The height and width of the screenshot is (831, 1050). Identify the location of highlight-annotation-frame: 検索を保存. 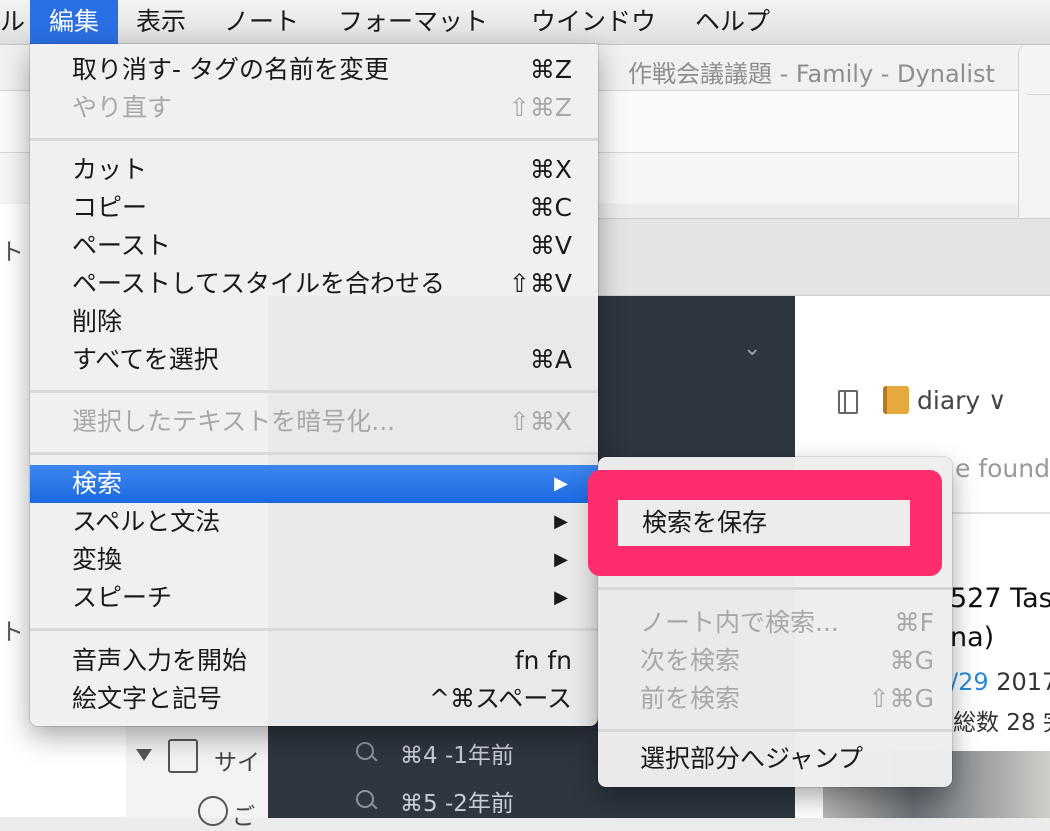
(765, 523).